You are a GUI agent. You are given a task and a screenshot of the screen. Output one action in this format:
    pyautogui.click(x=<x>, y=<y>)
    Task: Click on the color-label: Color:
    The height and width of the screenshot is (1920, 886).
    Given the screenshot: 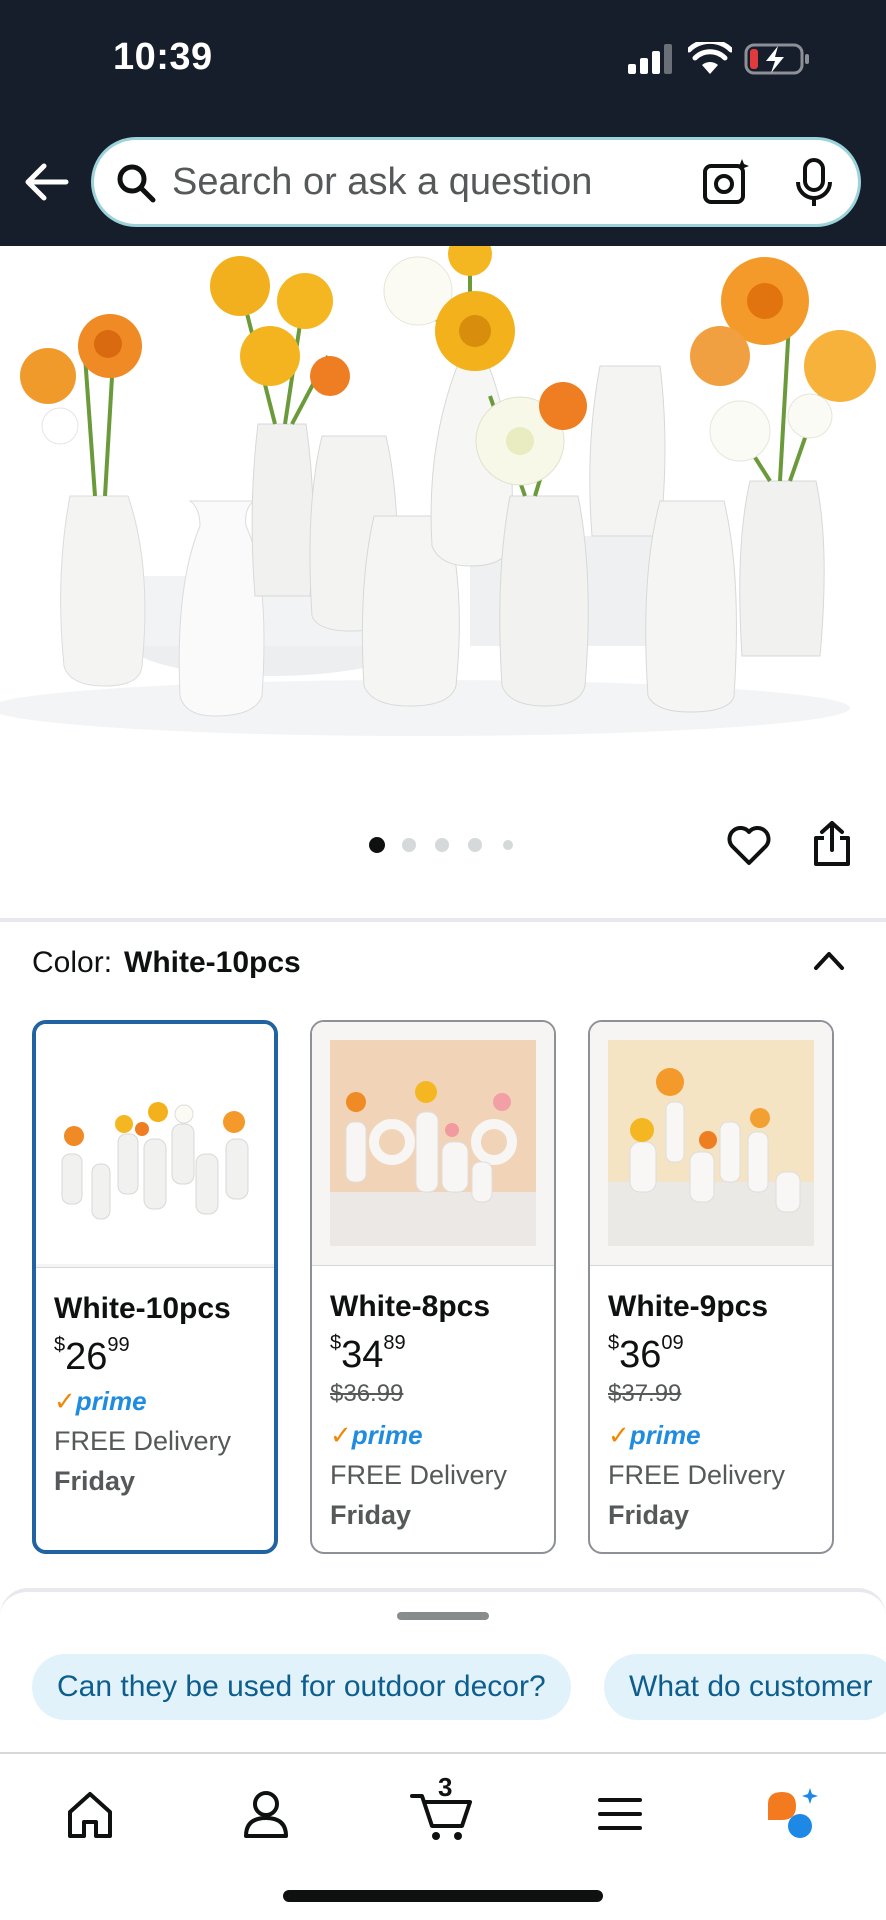 What is the action you would take?
    pyautogui.click(x=72, y=962)
    